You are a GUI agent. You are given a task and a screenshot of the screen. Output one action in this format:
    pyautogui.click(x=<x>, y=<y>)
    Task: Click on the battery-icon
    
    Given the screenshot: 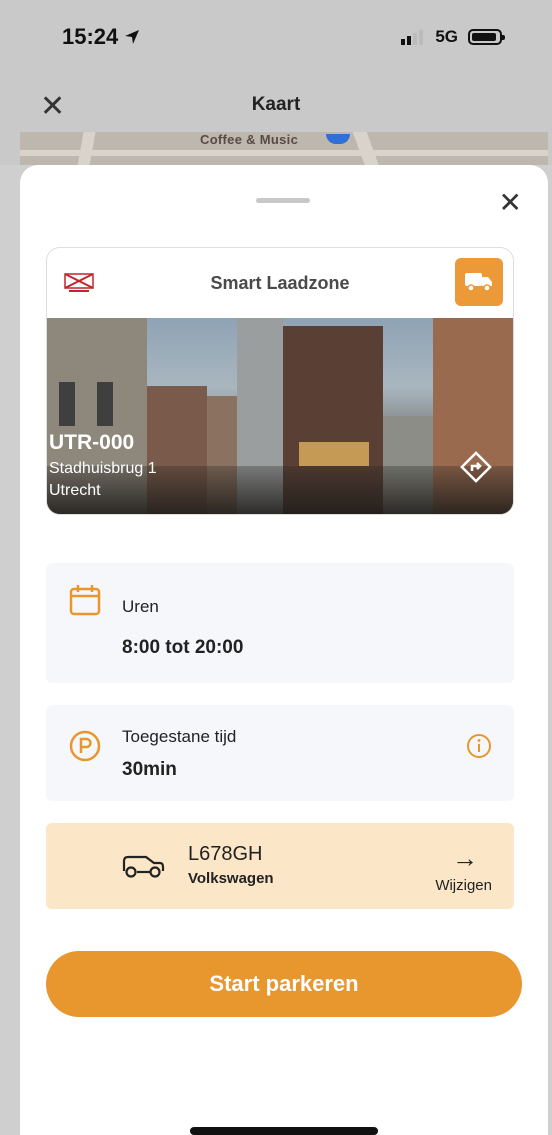 What is the action you would take?
    pyautogui.click(x=486, y=37)
    